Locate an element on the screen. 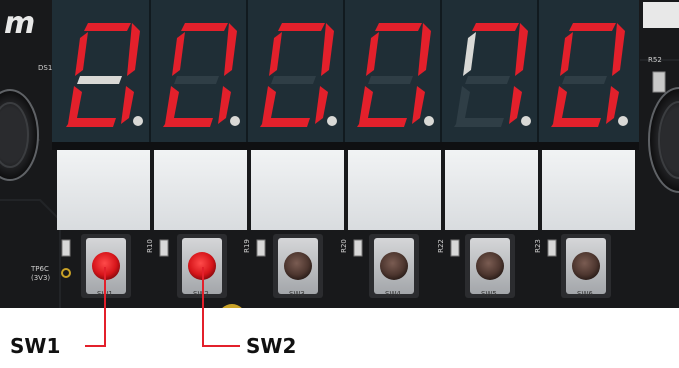 The width and height of the screenshot is (679, 368). sw2-callout-label: SW2 is located at coordinates (271, 346).